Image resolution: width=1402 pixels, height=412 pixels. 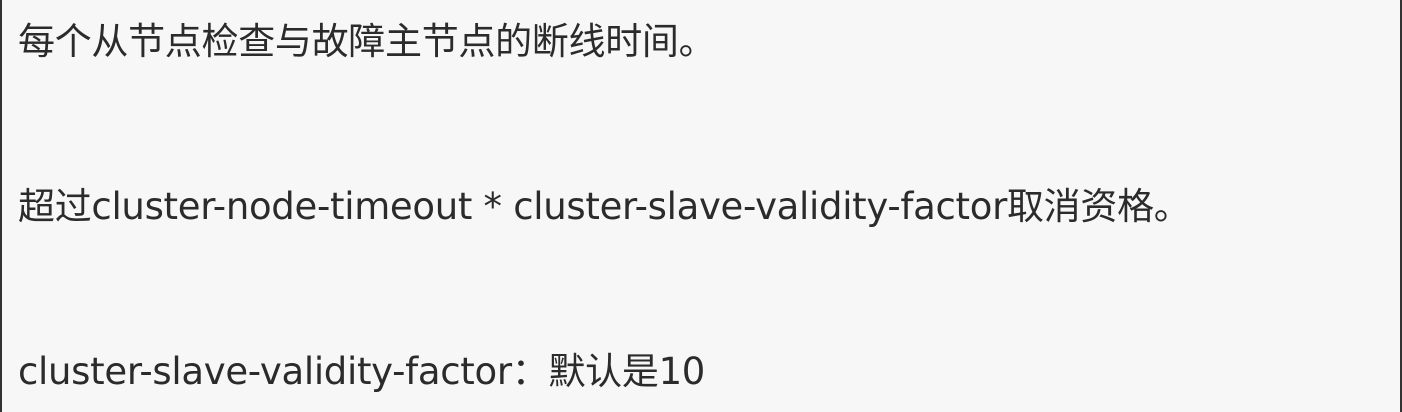 I want to click on text-line-default-factor: cluster-slave-validity-factor：默认是10, so click(x=362, y=371).